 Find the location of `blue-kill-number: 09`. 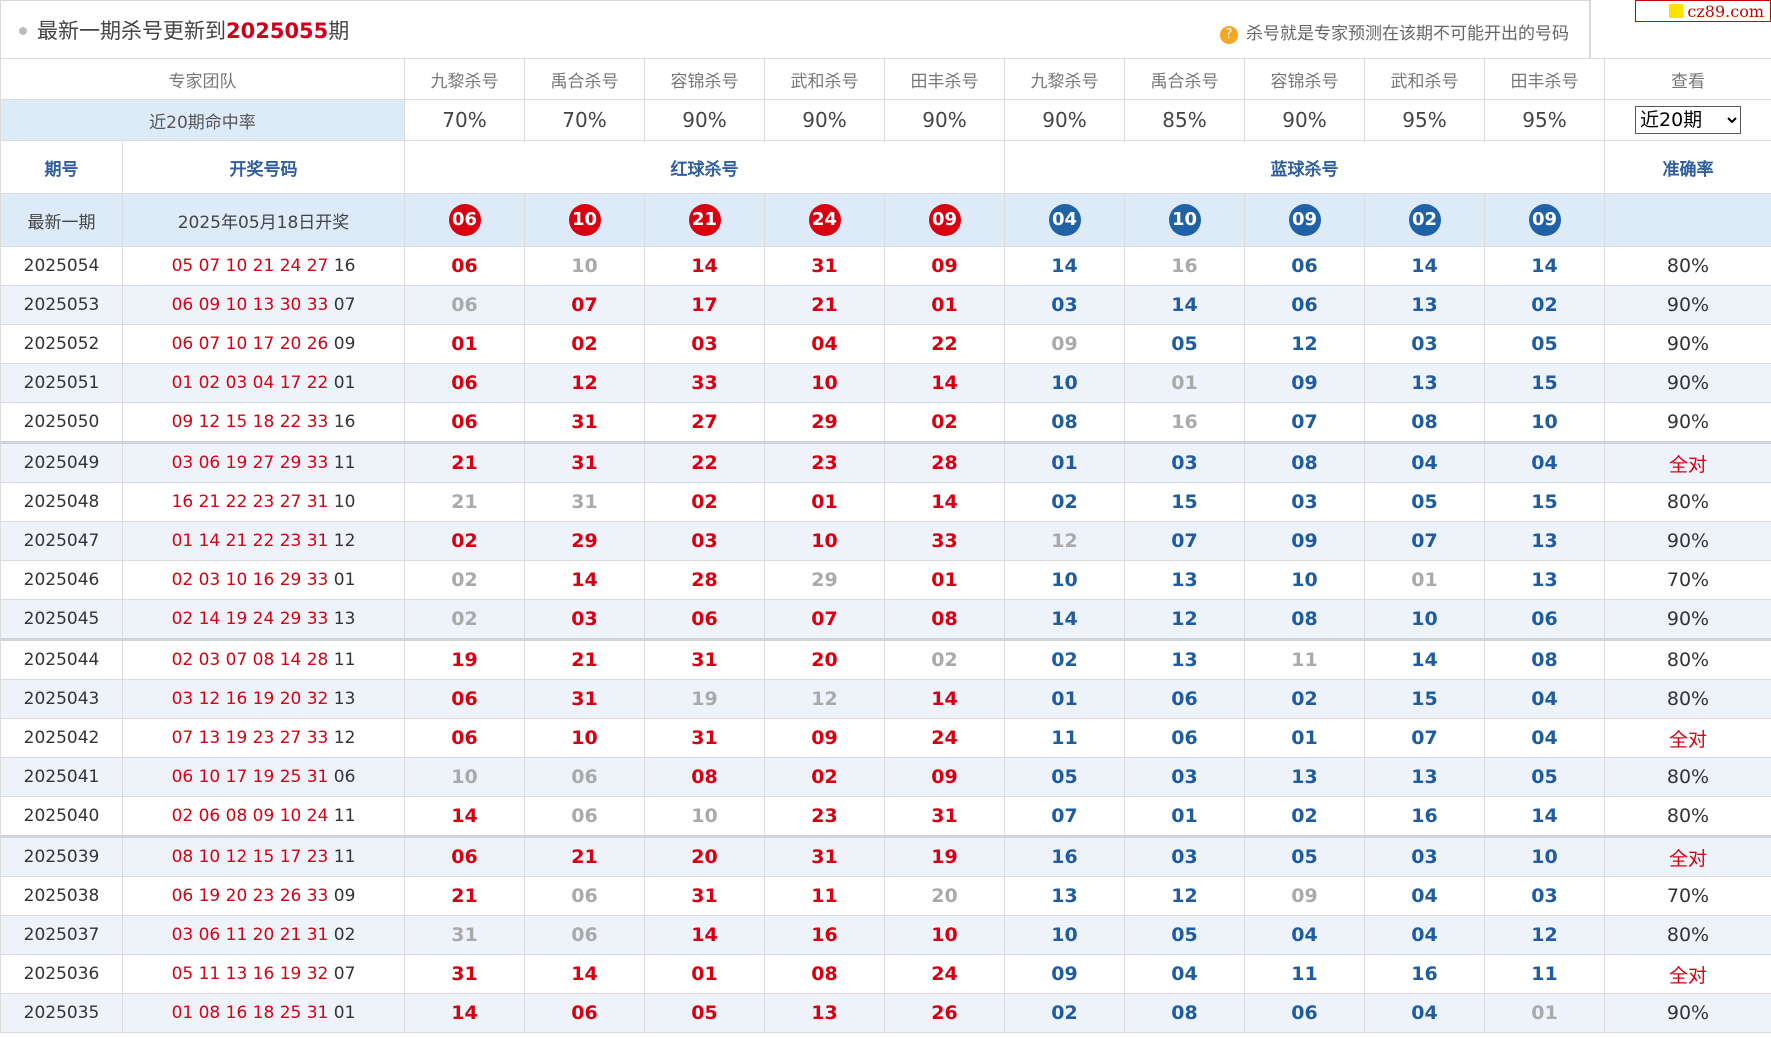

blue-kill-number: 09 is located at coordinates (1304, 541).